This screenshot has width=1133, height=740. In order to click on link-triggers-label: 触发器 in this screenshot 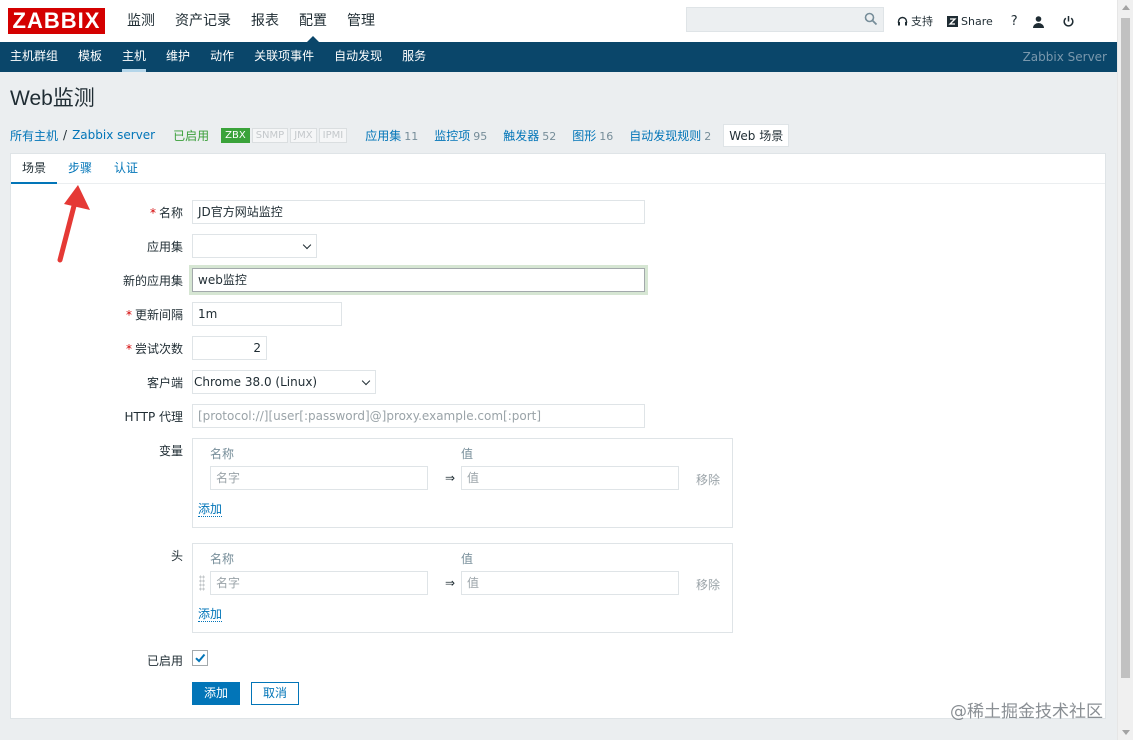, I will do `click(521, 135)`.